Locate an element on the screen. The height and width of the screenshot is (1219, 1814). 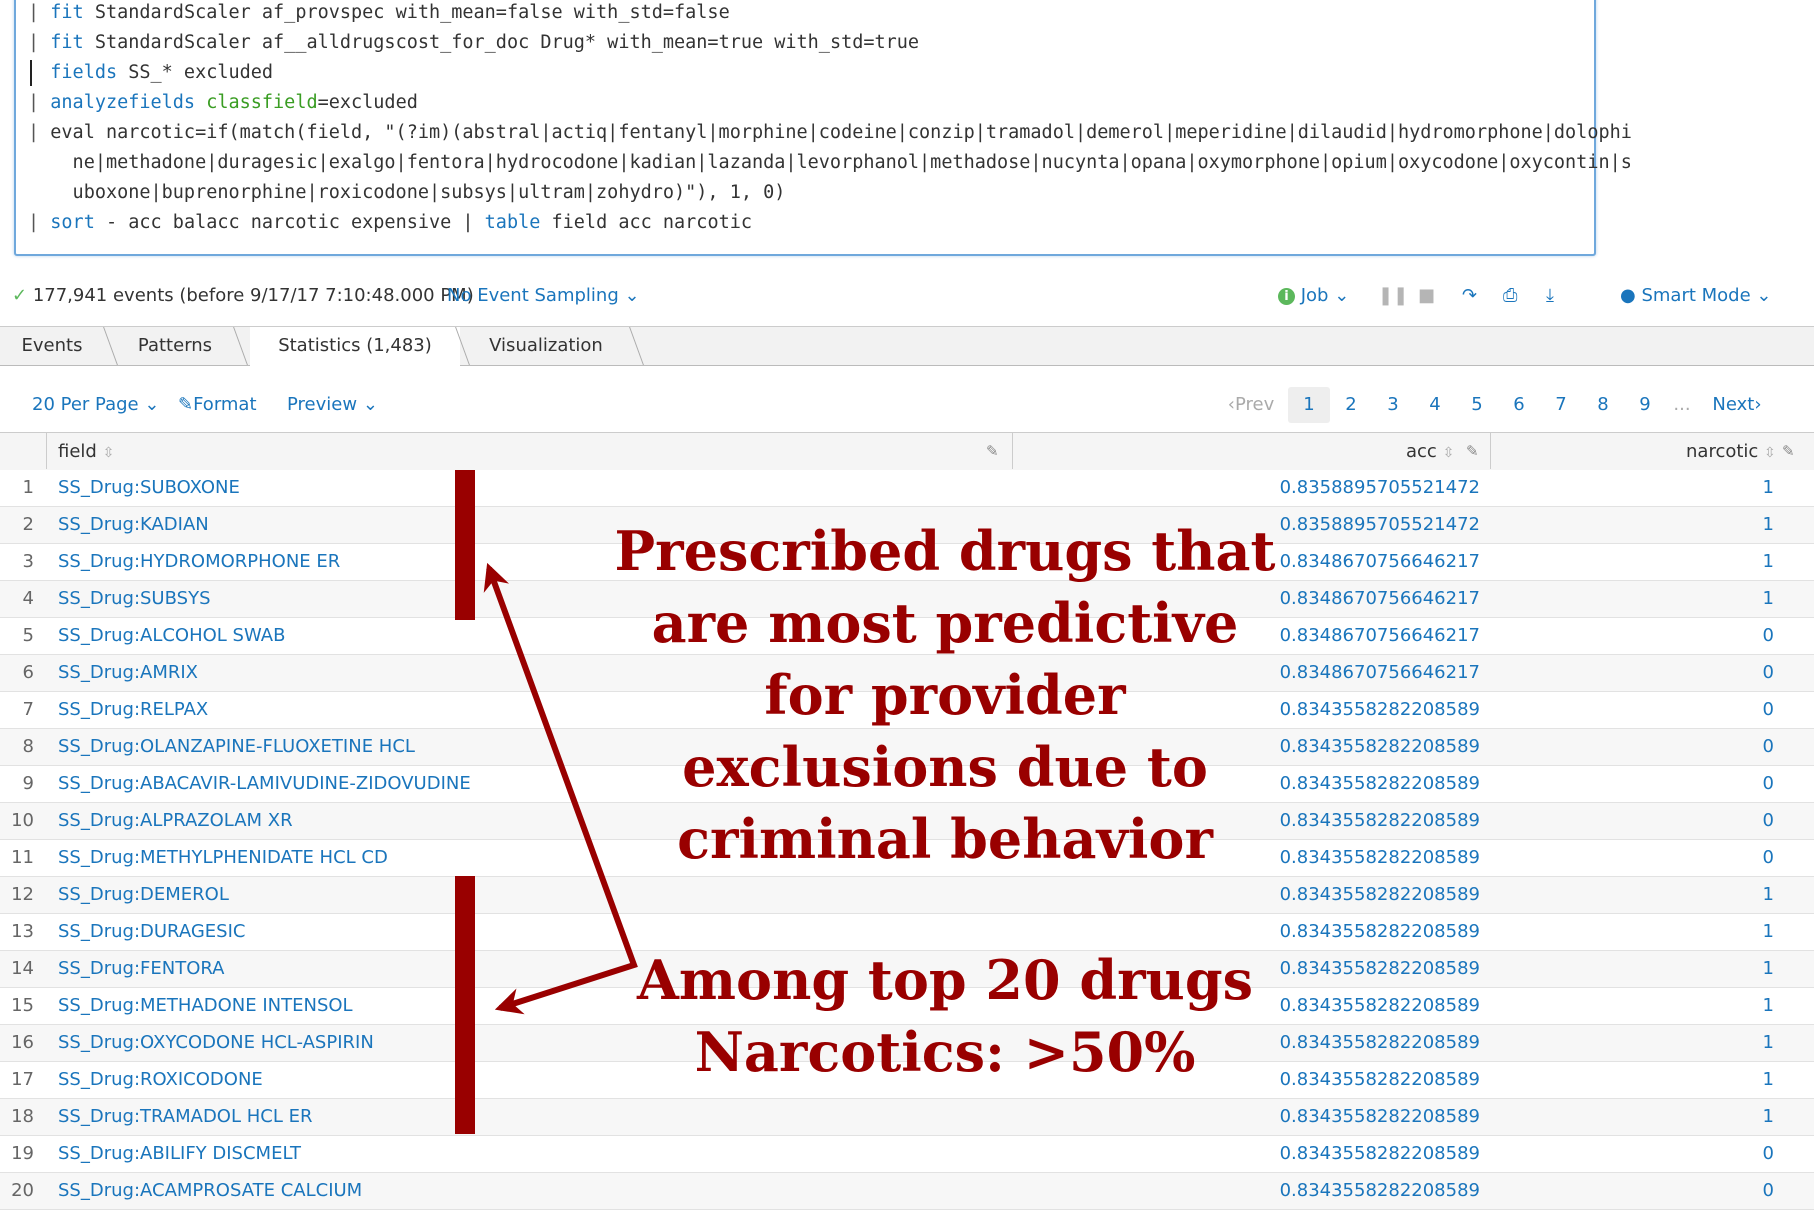
stop-icon: ■ is located at coordinates (1426, 295).